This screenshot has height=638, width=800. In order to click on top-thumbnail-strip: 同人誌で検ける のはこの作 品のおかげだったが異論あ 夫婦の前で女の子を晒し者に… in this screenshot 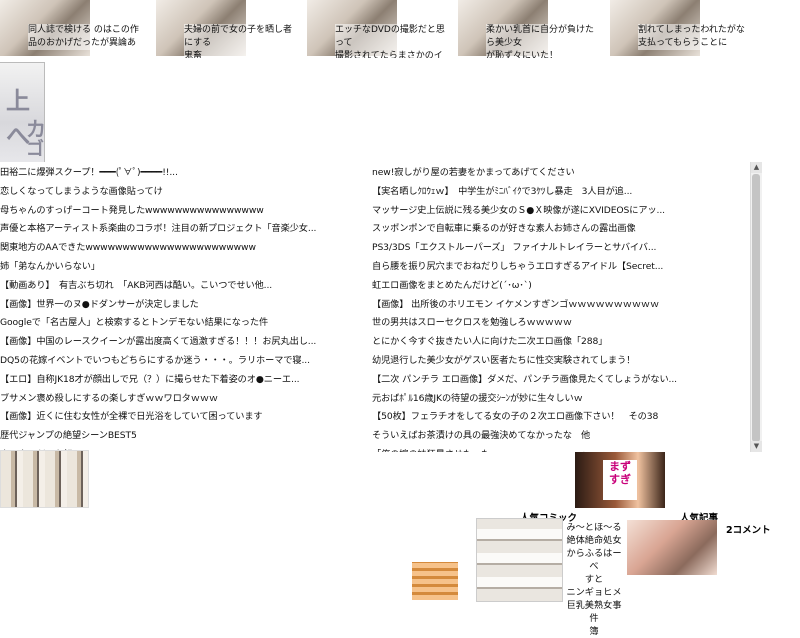, I will do `click(400, 30)`.